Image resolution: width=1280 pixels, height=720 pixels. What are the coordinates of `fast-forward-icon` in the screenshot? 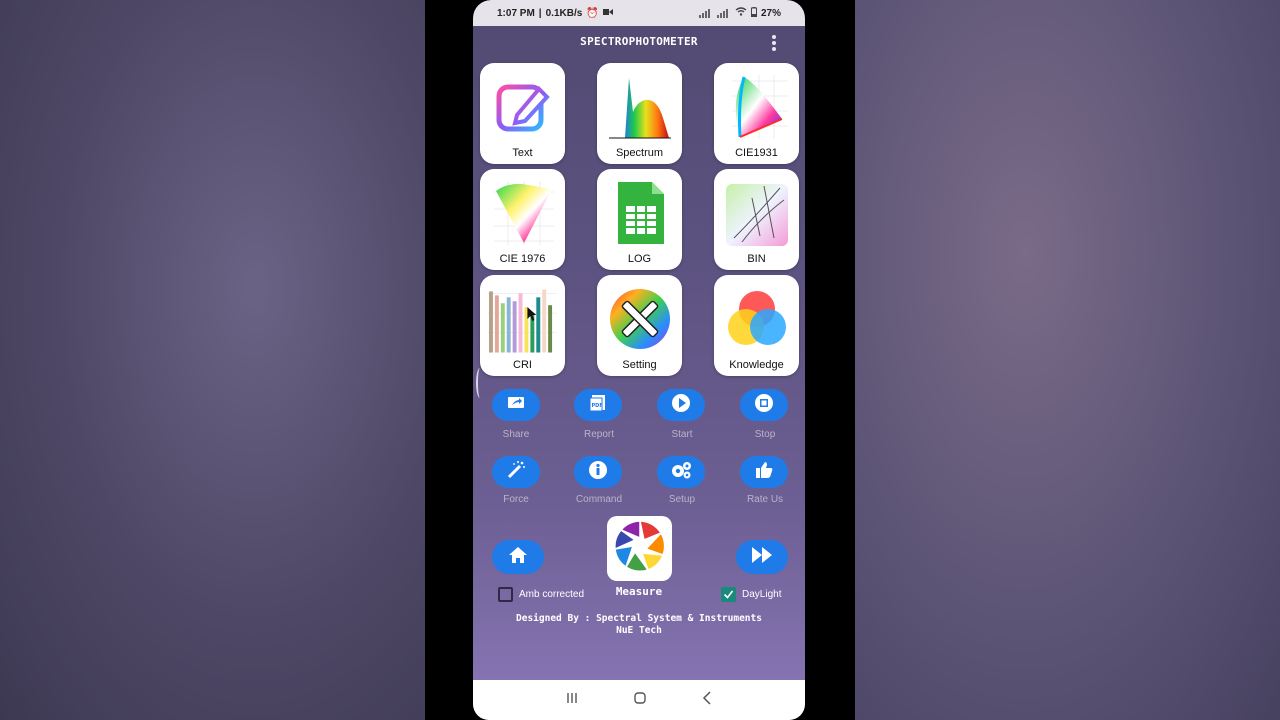 It's located at (762, 557).